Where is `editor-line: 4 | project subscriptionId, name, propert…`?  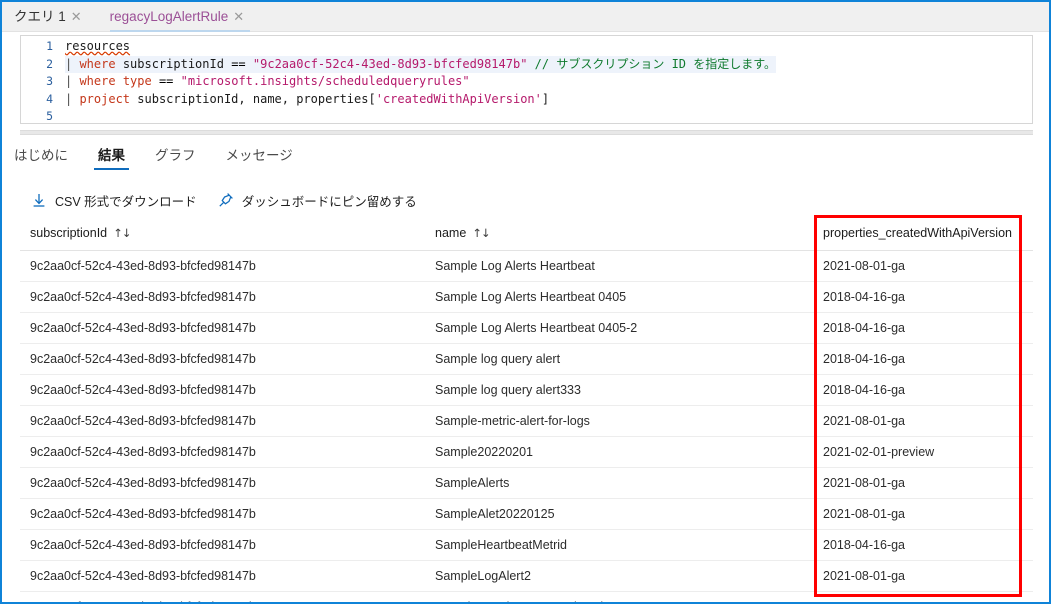 editor-line: 4 | project subscriptionId, name, propert… is located at coordinates (526, 100).